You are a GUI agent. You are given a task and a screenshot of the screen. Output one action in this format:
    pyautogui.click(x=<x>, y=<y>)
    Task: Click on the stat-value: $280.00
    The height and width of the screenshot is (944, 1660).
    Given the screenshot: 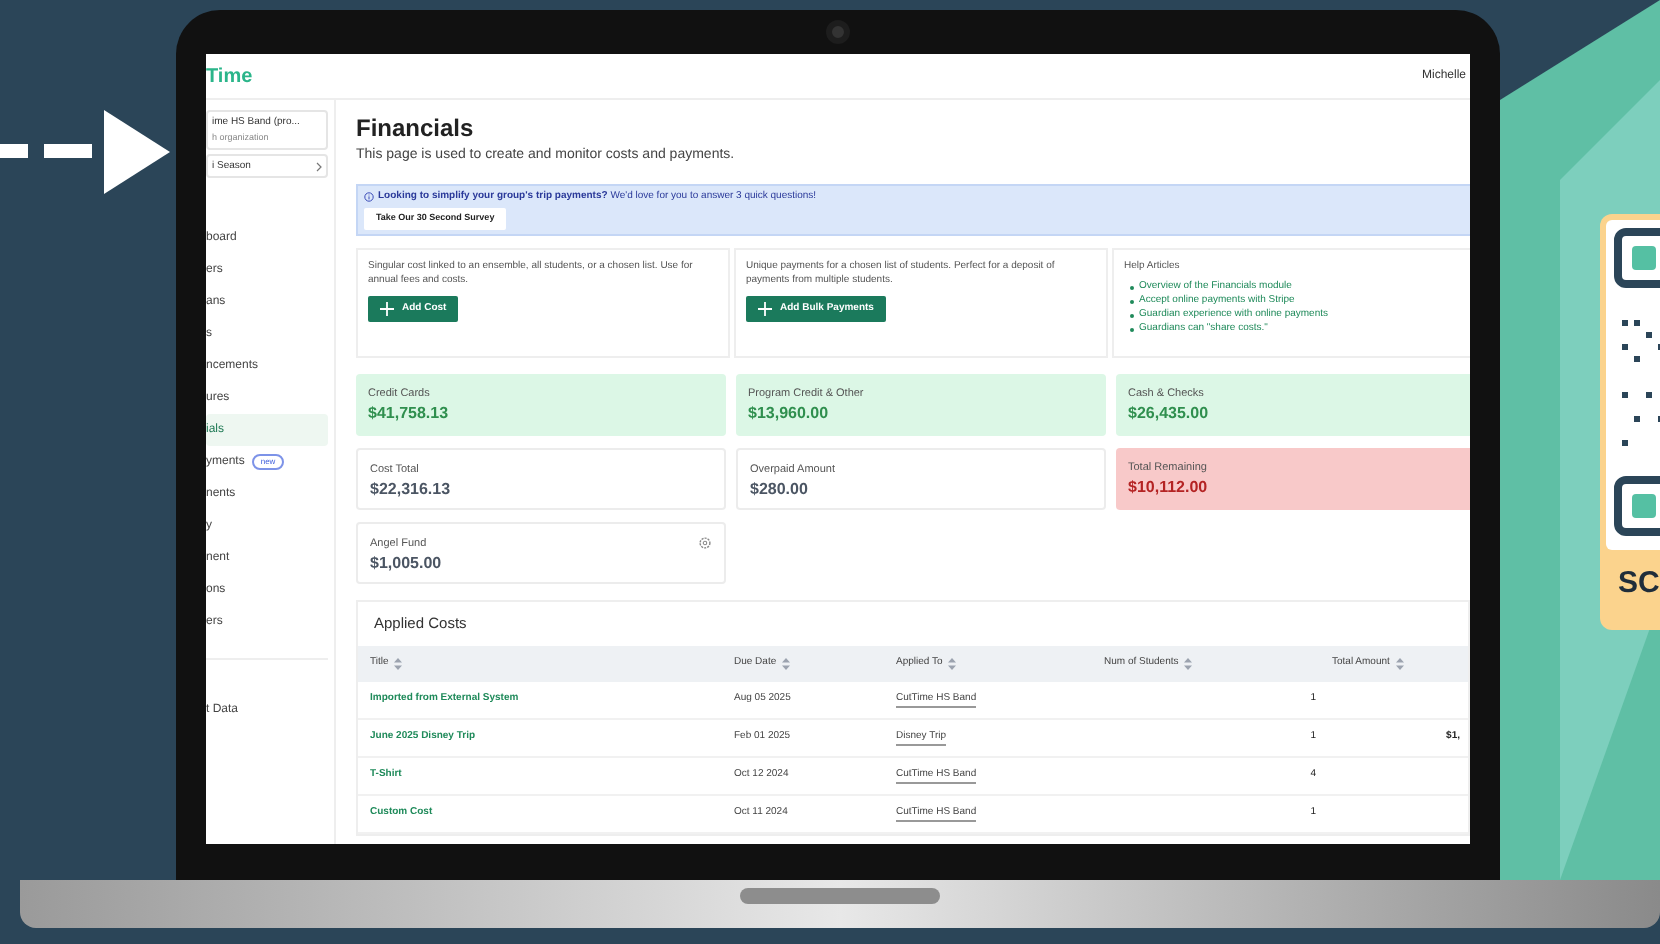 What is the action you would take?
    pyautogui.click(x=780, y=490)
    